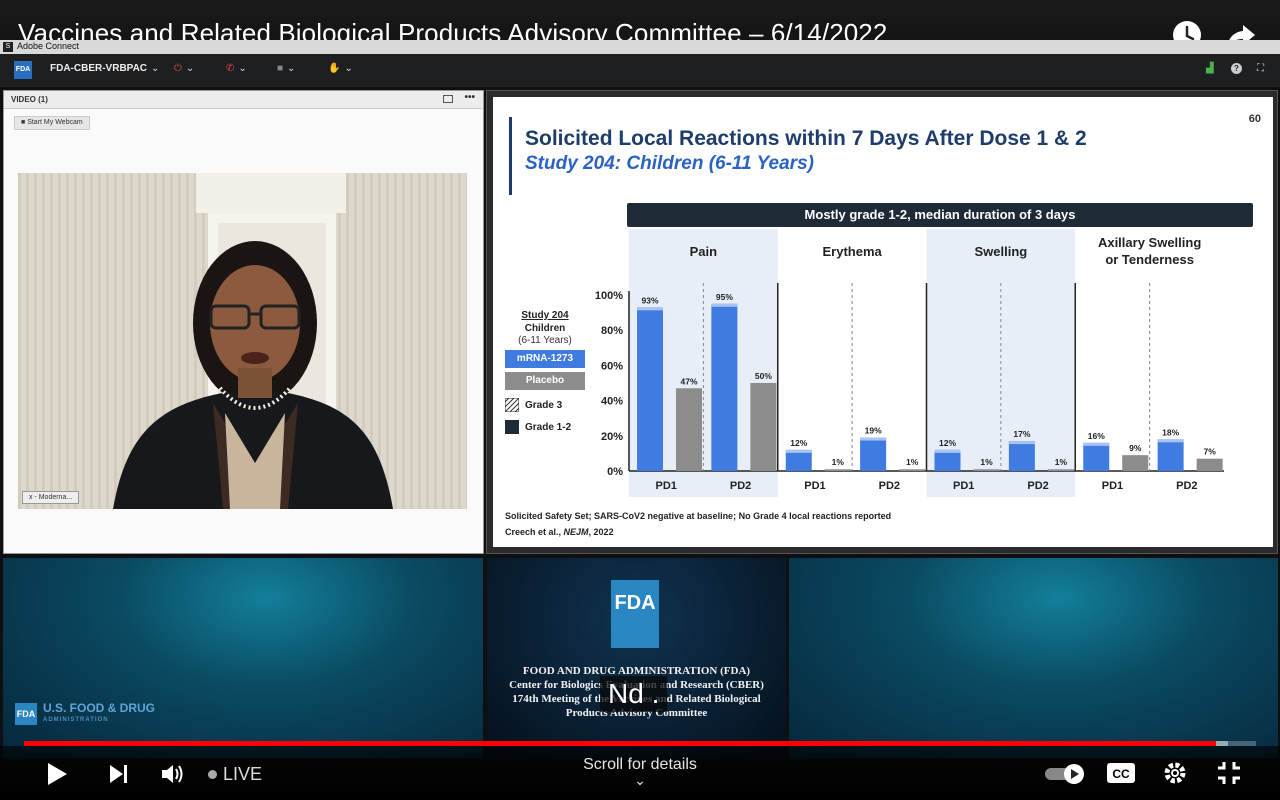 The image size is (1280, 800). Describe the element at coordinates (545, 315) in the screenshot. I see `legend-title: Study 204` at that location.